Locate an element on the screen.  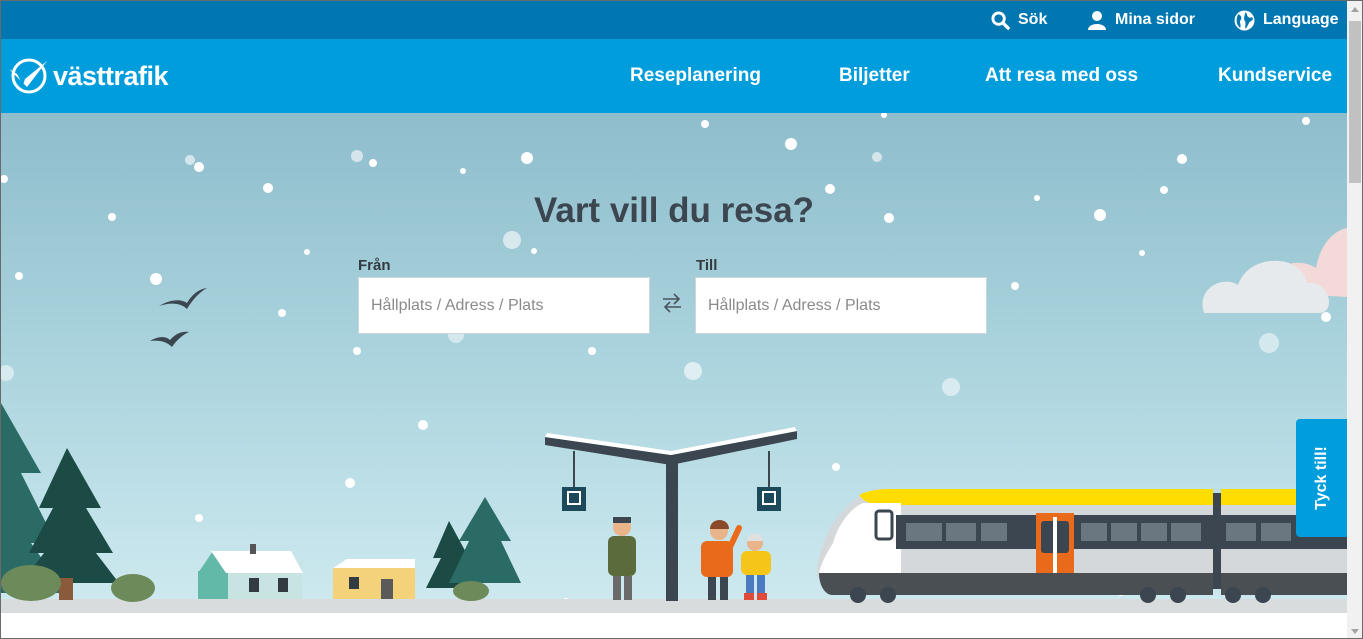
clouds is located at coordinates (1274, 270).